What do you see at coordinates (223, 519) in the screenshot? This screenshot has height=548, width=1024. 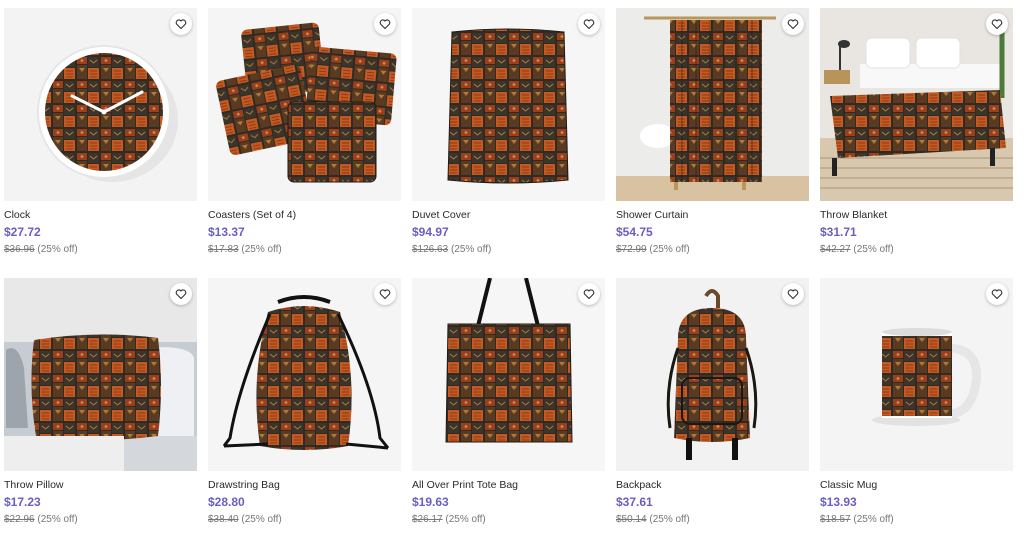 I see `original-price: $38.40` at bounding box center [223, 519].